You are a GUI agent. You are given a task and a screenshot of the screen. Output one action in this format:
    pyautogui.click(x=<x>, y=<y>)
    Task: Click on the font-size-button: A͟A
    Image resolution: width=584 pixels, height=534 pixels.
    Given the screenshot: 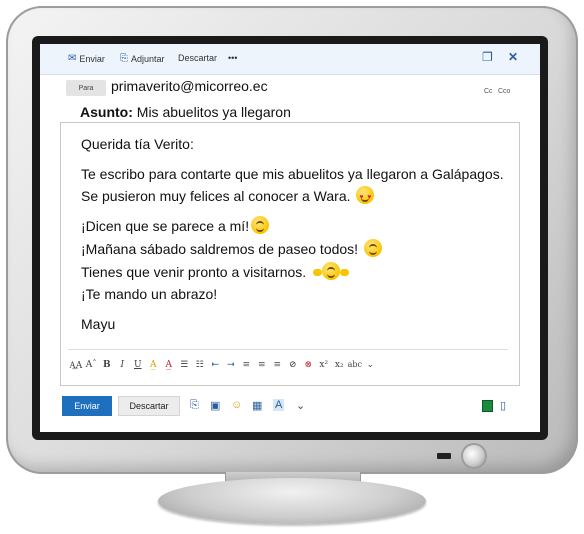 What is the action you would take?
    pyautogui.click(x=76, y=368)
    